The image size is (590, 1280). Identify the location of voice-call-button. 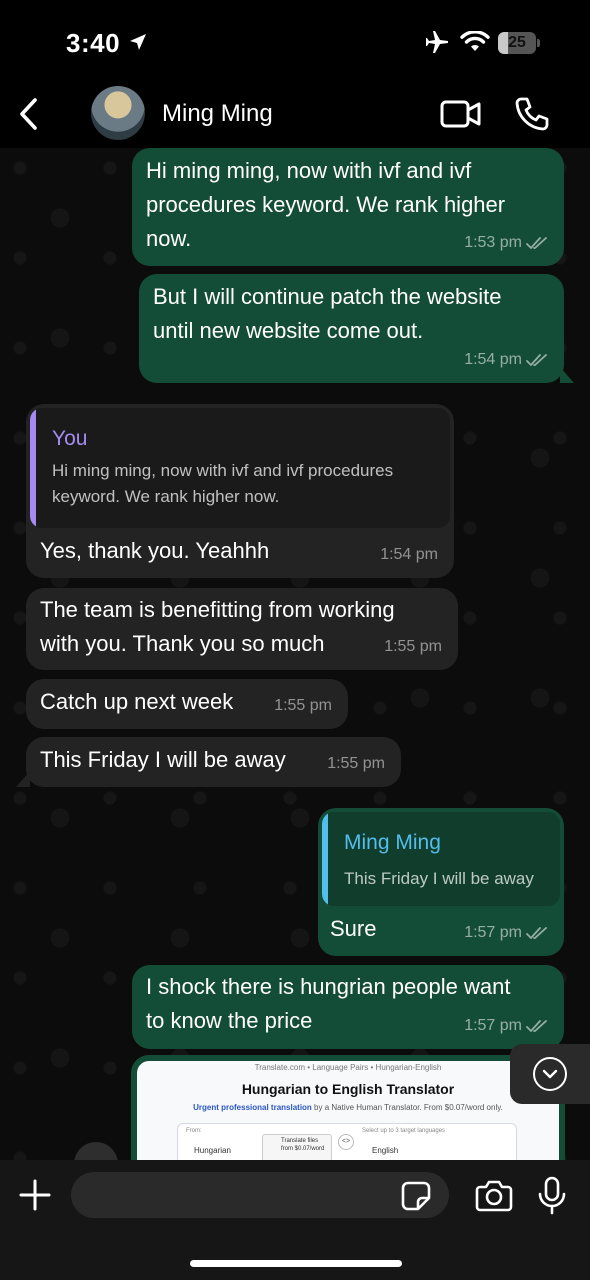
(532, 114).